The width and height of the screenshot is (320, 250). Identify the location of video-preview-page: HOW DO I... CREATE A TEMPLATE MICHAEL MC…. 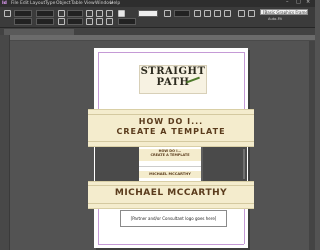
(170, 164).